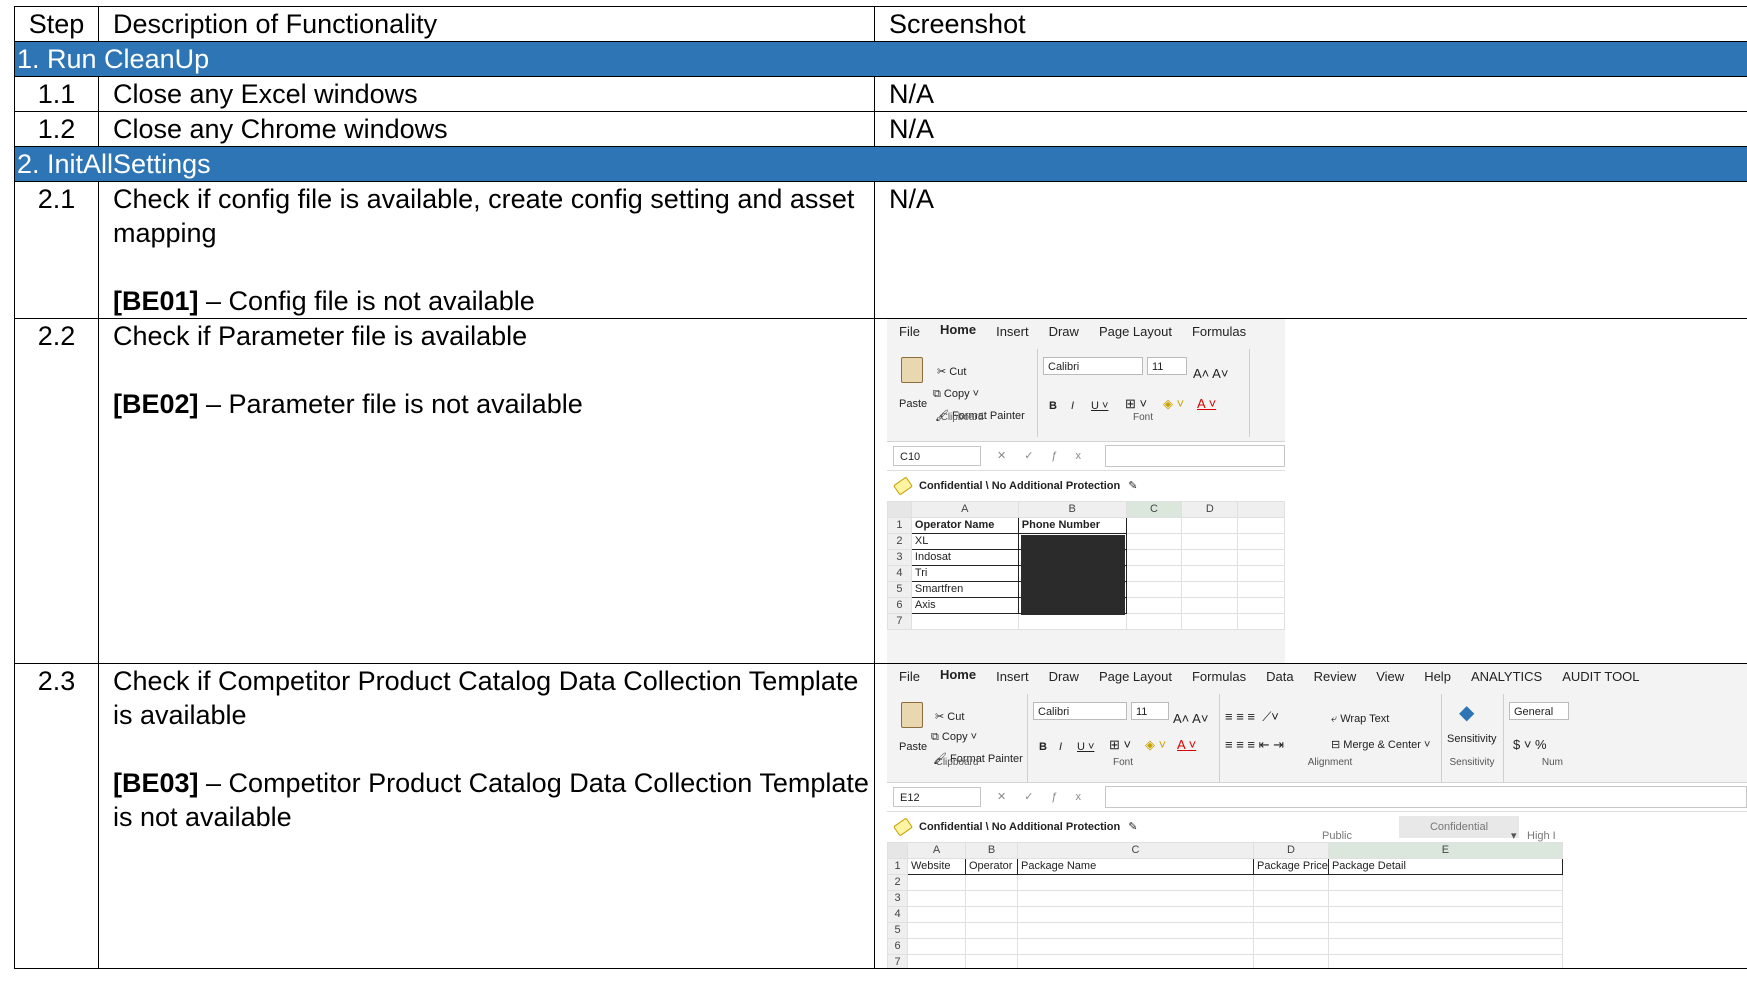 This screenshot has height=990, width=1747. What do you see at coordinates (1445, 850) in the screenshot?
I see `column-header: E` at bounding box center [1445, 850].